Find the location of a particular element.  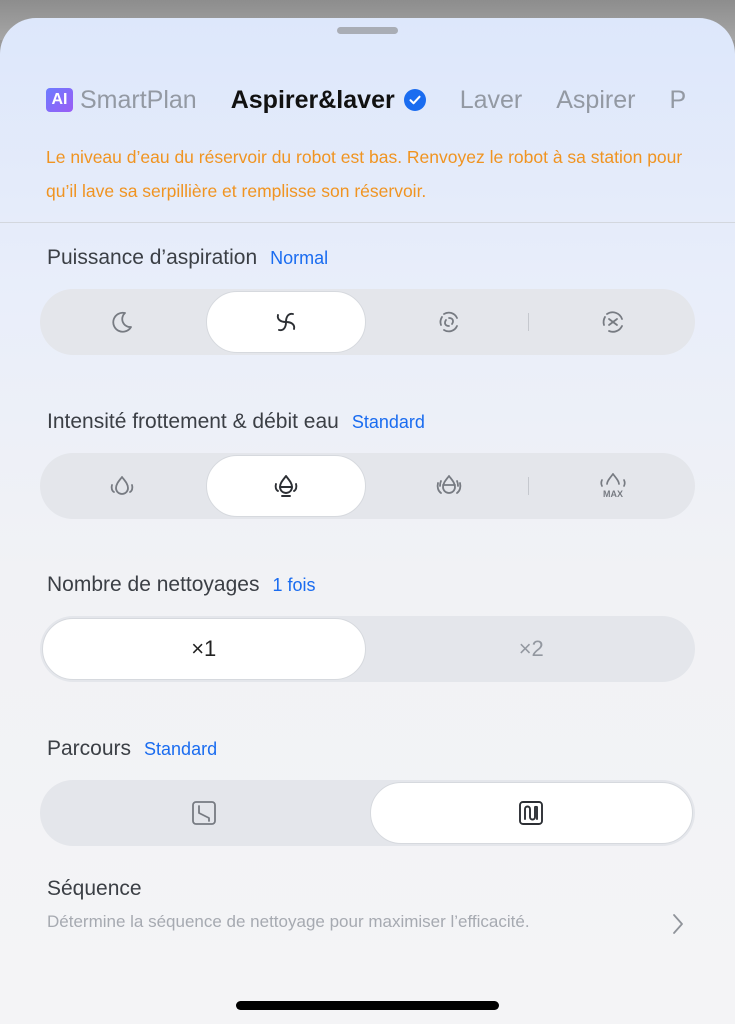

suction-max-icon is located at coordinates (613, 322).